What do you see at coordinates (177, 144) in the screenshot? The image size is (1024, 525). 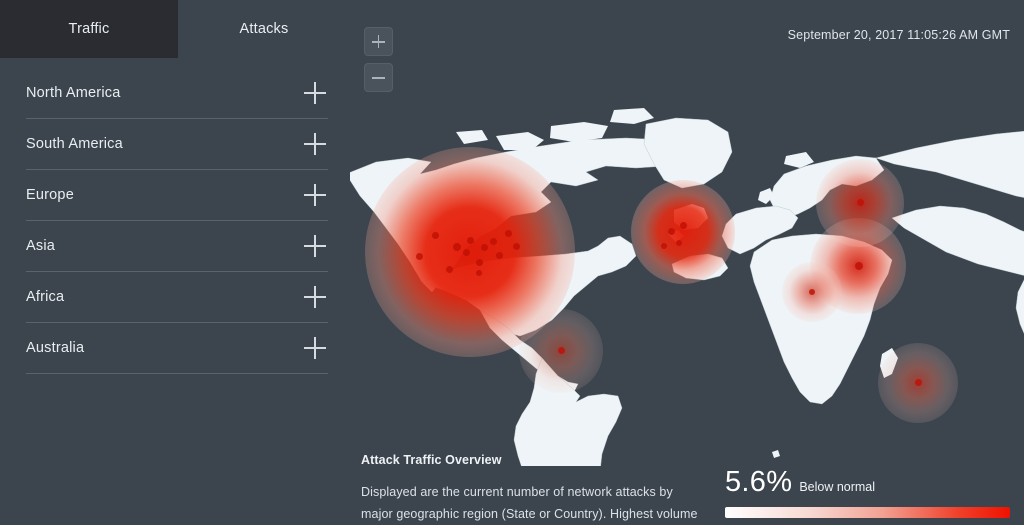 I see `region-item-south-america: South America` at bounding box center [177, 144].